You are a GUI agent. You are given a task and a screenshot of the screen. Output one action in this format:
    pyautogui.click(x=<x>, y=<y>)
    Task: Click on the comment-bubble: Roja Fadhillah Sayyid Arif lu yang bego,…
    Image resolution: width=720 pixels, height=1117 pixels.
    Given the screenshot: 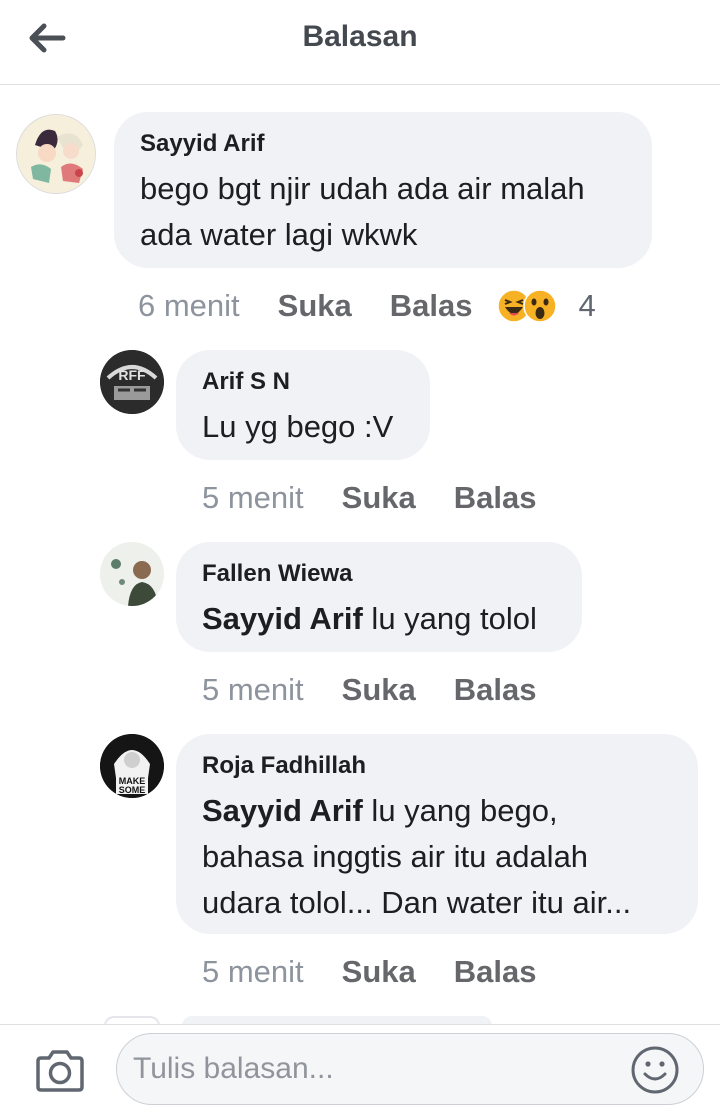 What is the action you would take?
    pyautogui.click(x=437, y=834)
    